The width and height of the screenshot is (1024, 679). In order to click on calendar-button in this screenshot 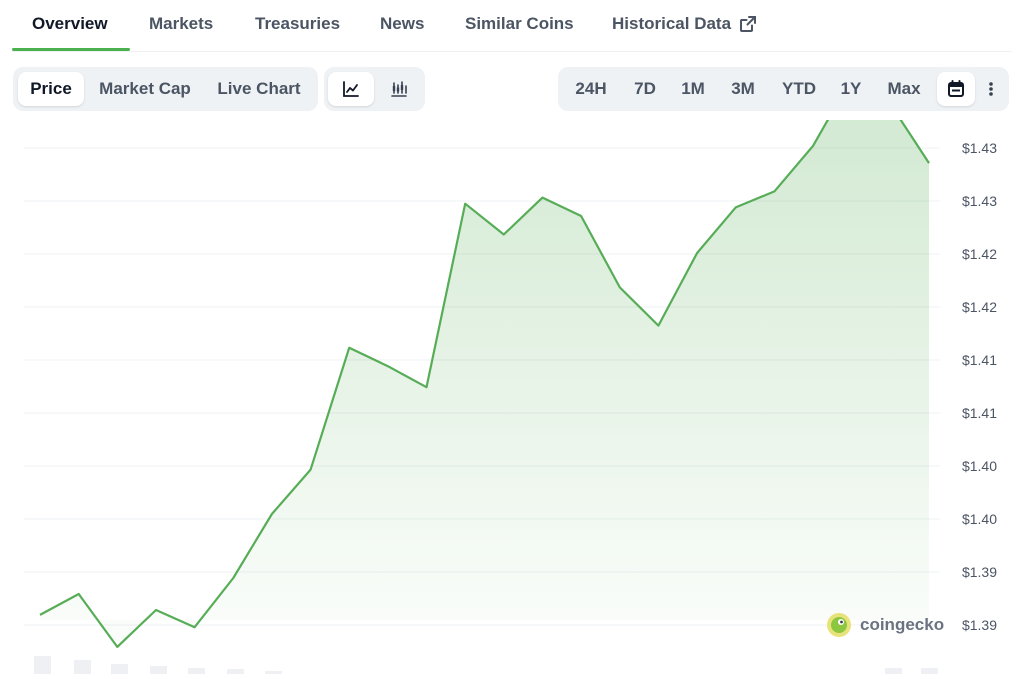, I will do `click(956, 89)`.